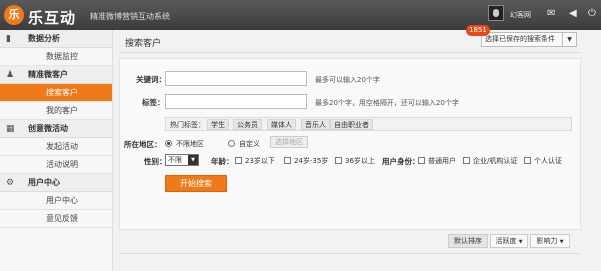 The width and height of the screenshot is (601, 271). I want to click on sidebar-section-data-analysis: ▮ 数据分析, so click(56, 39).